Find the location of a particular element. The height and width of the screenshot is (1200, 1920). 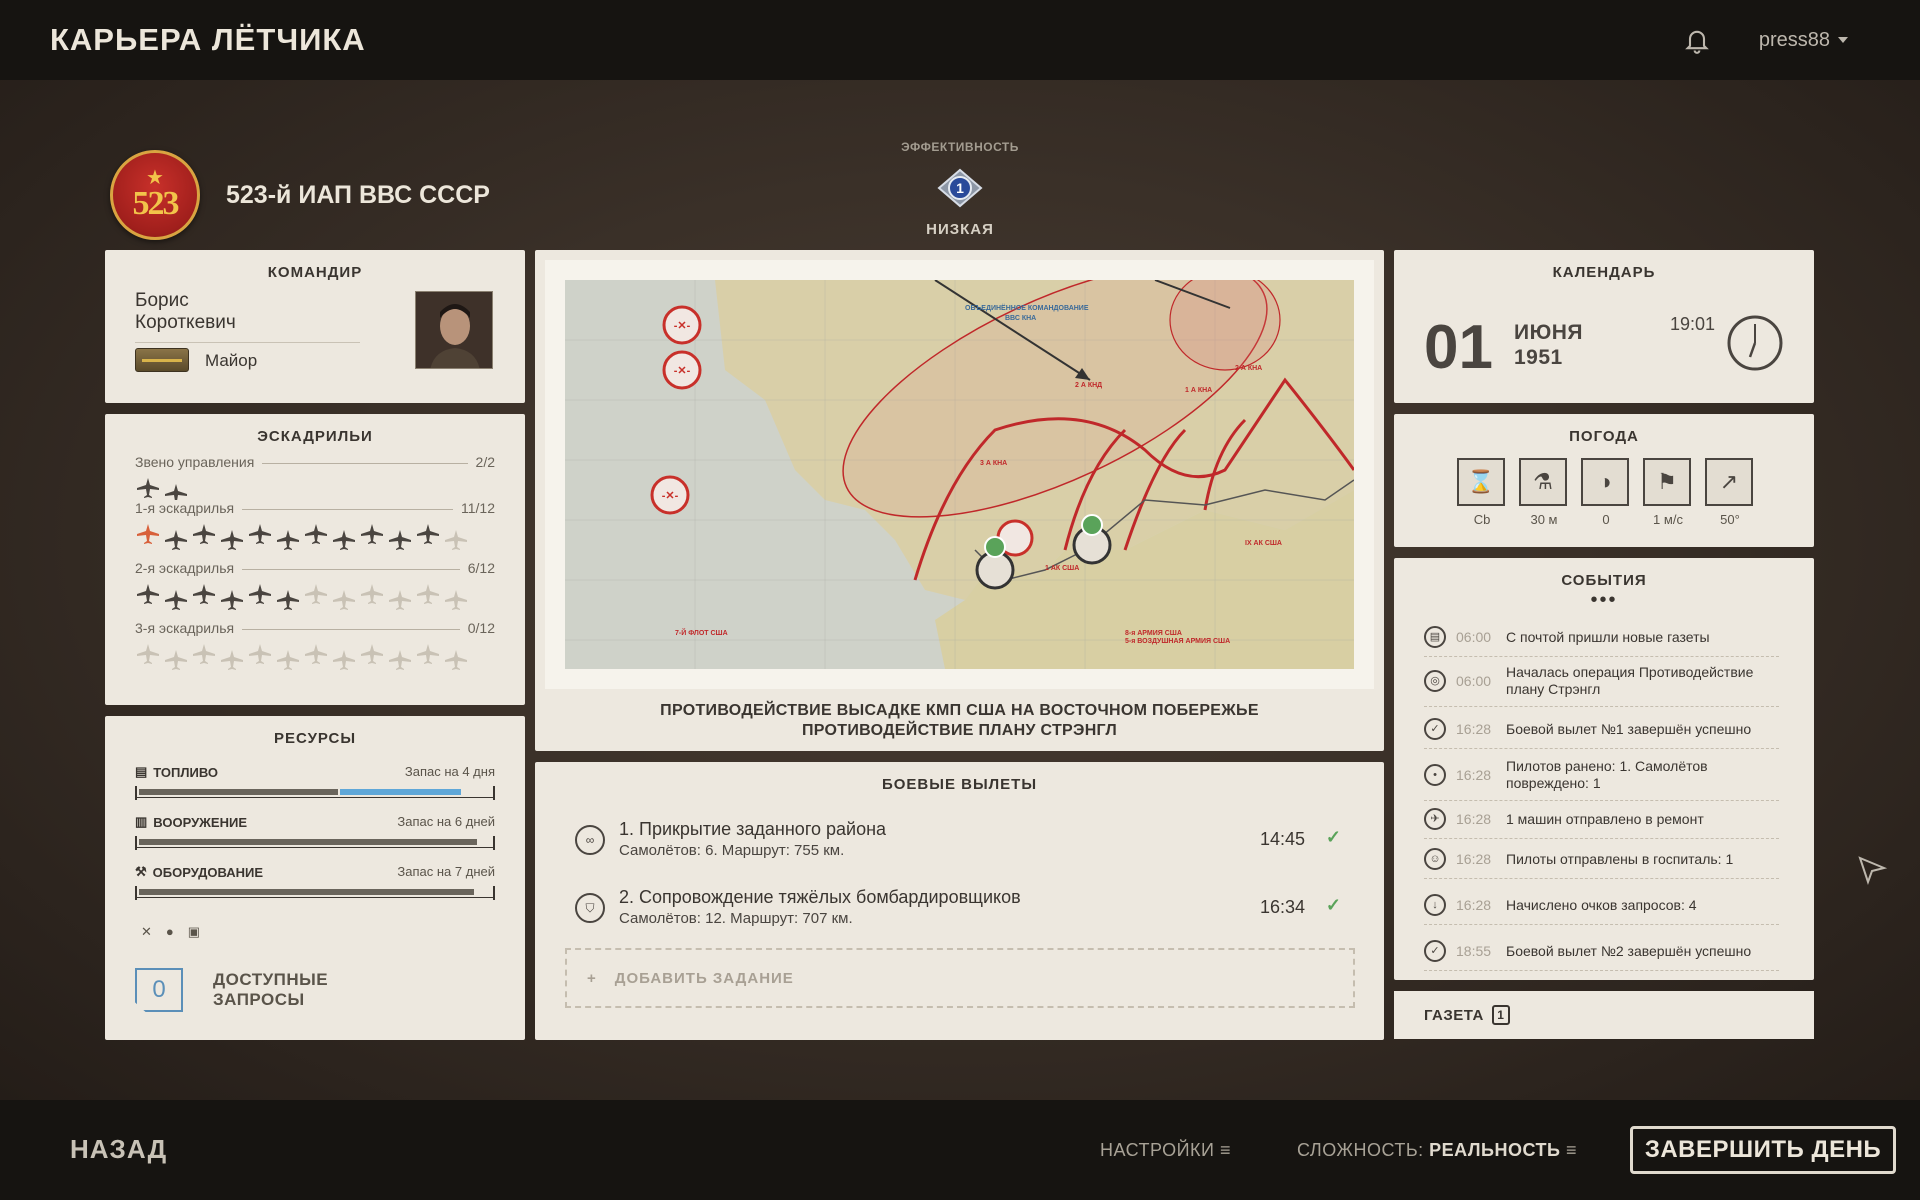

squadron-row: 3-я эскадрилья 0/12 is located at coordinates (315, 630).